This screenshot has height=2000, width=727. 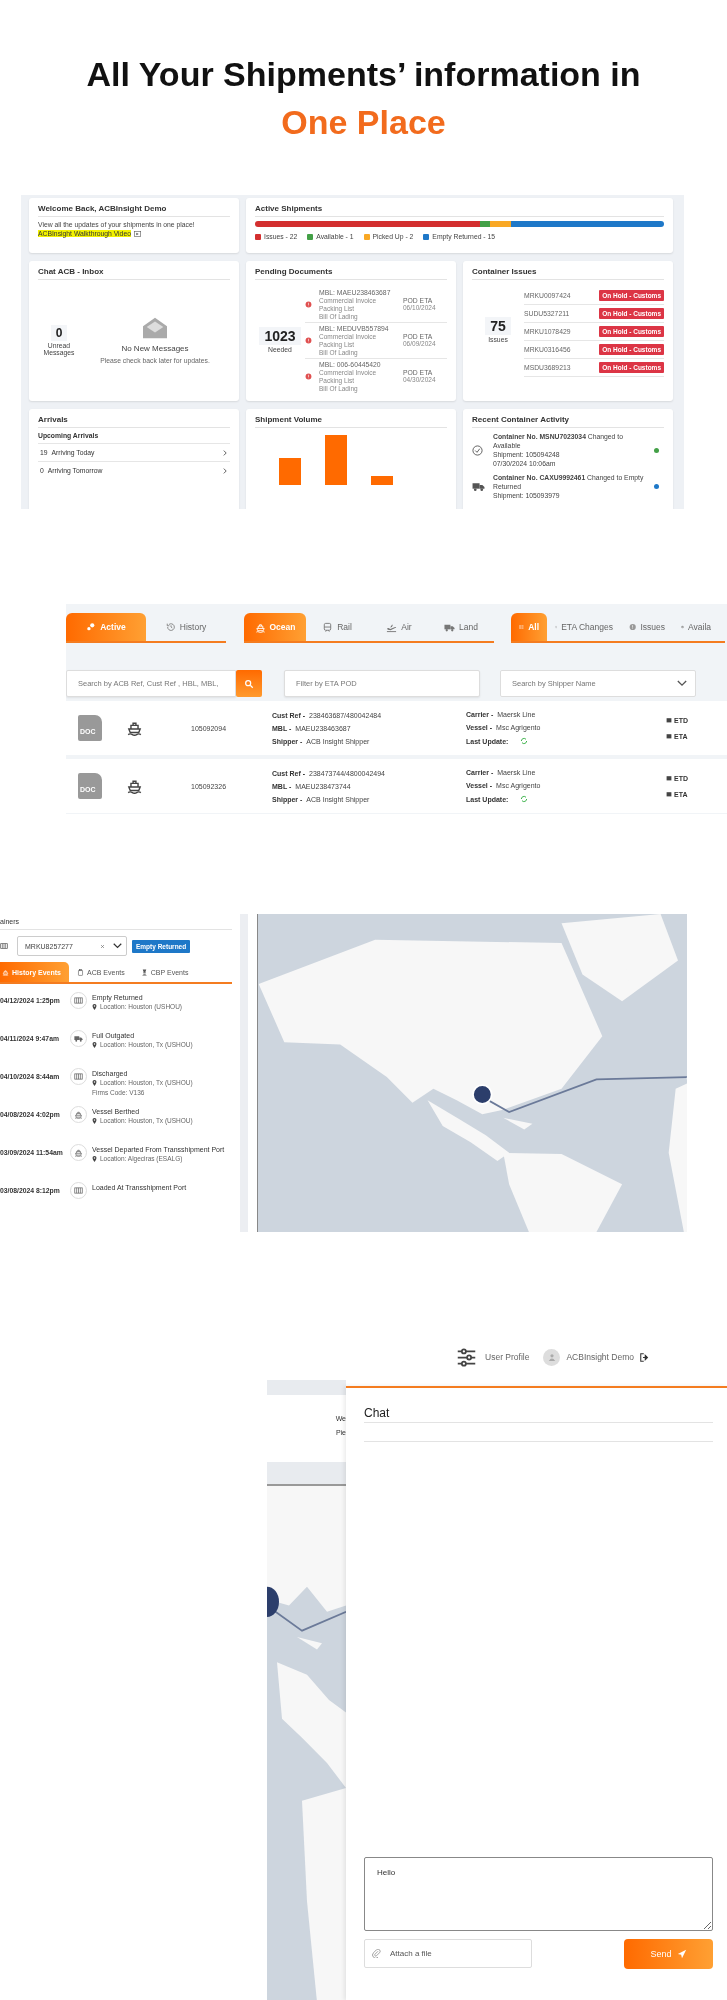 I want to click on search-button, so click(x=249, y=683).